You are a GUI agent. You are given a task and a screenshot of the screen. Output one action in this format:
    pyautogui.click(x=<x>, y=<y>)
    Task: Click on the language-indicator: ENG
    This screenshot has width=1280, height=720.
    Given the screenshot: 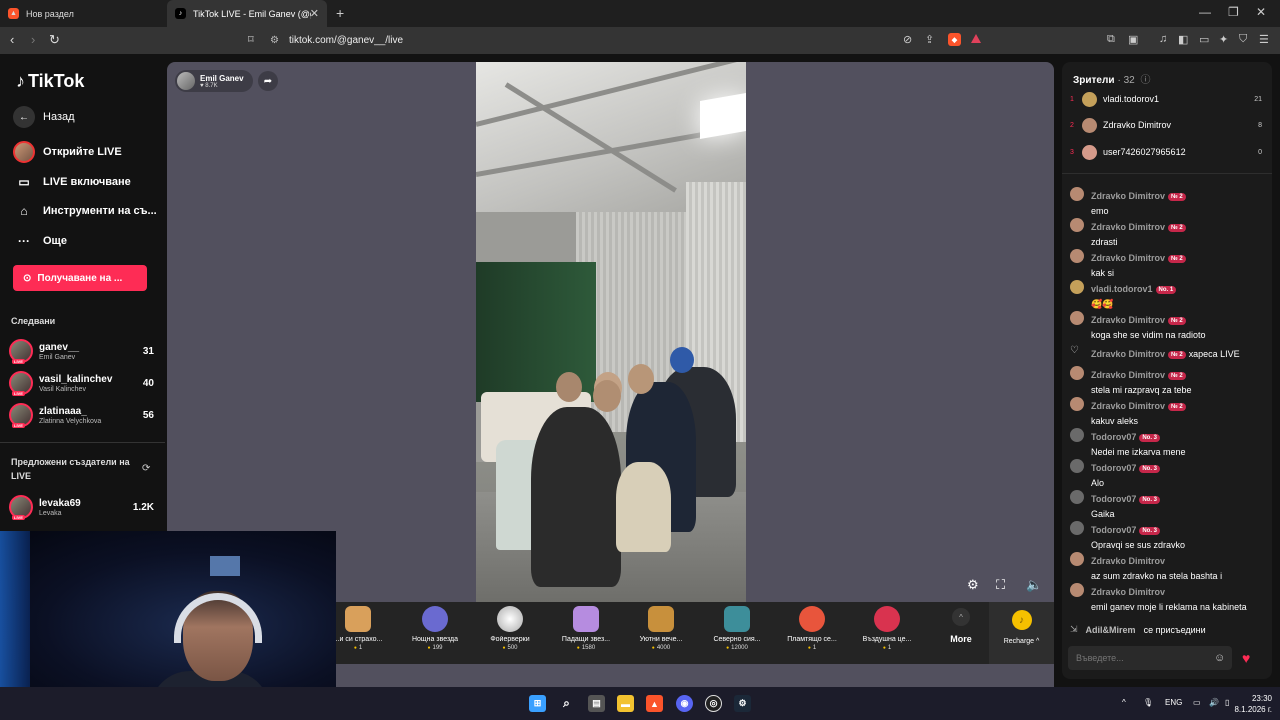 What is the action you would take?
    pyautogui.click(x=1173, y=702)
    